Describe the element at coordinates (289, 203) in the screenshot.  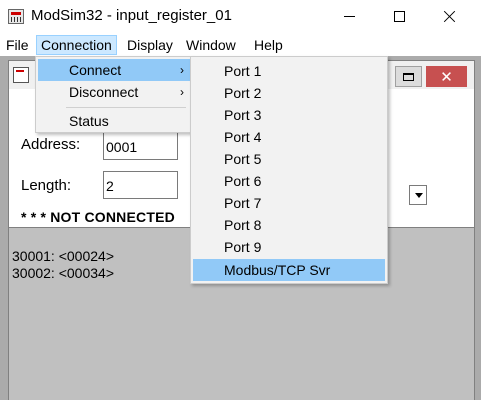
I see `submenu-item-port-7: Port 7` at that location.